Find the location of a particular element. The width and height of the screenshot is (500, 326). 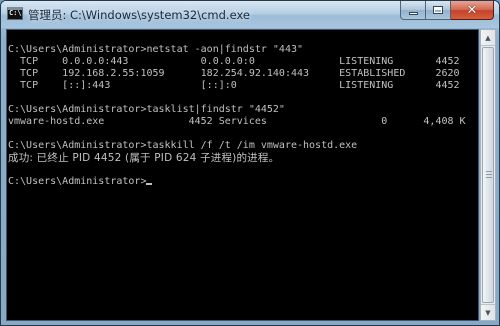

prompt-text: C:\Users\Administrator> is located at coordinates (77, 181).